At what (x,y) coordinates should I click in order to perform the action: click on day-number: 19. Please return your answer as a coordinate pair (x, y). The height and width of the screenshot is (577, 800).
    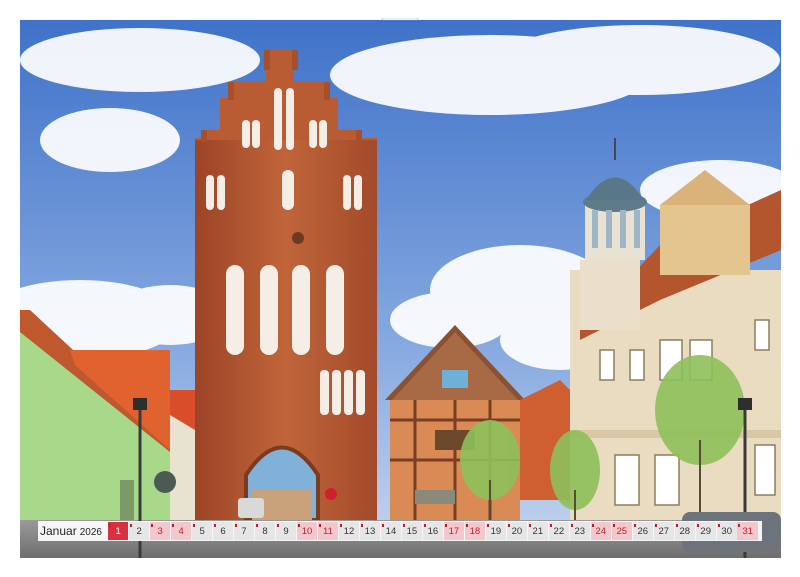
    Looking at the image, I should click on (496, 531).